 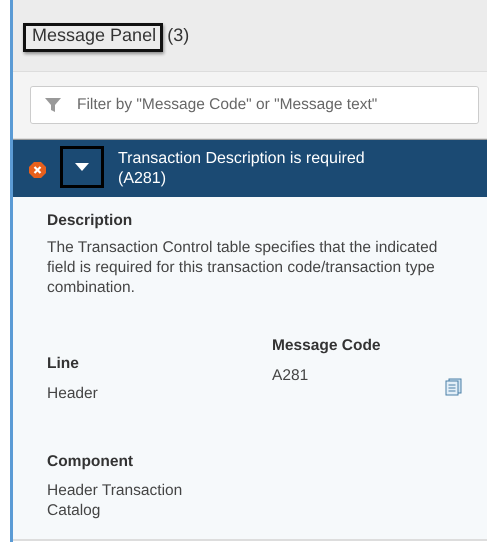 What do you see at coordinates (63, 364) in the screenshot?
I see `field-label: Line` at bounding box center [63, 364].